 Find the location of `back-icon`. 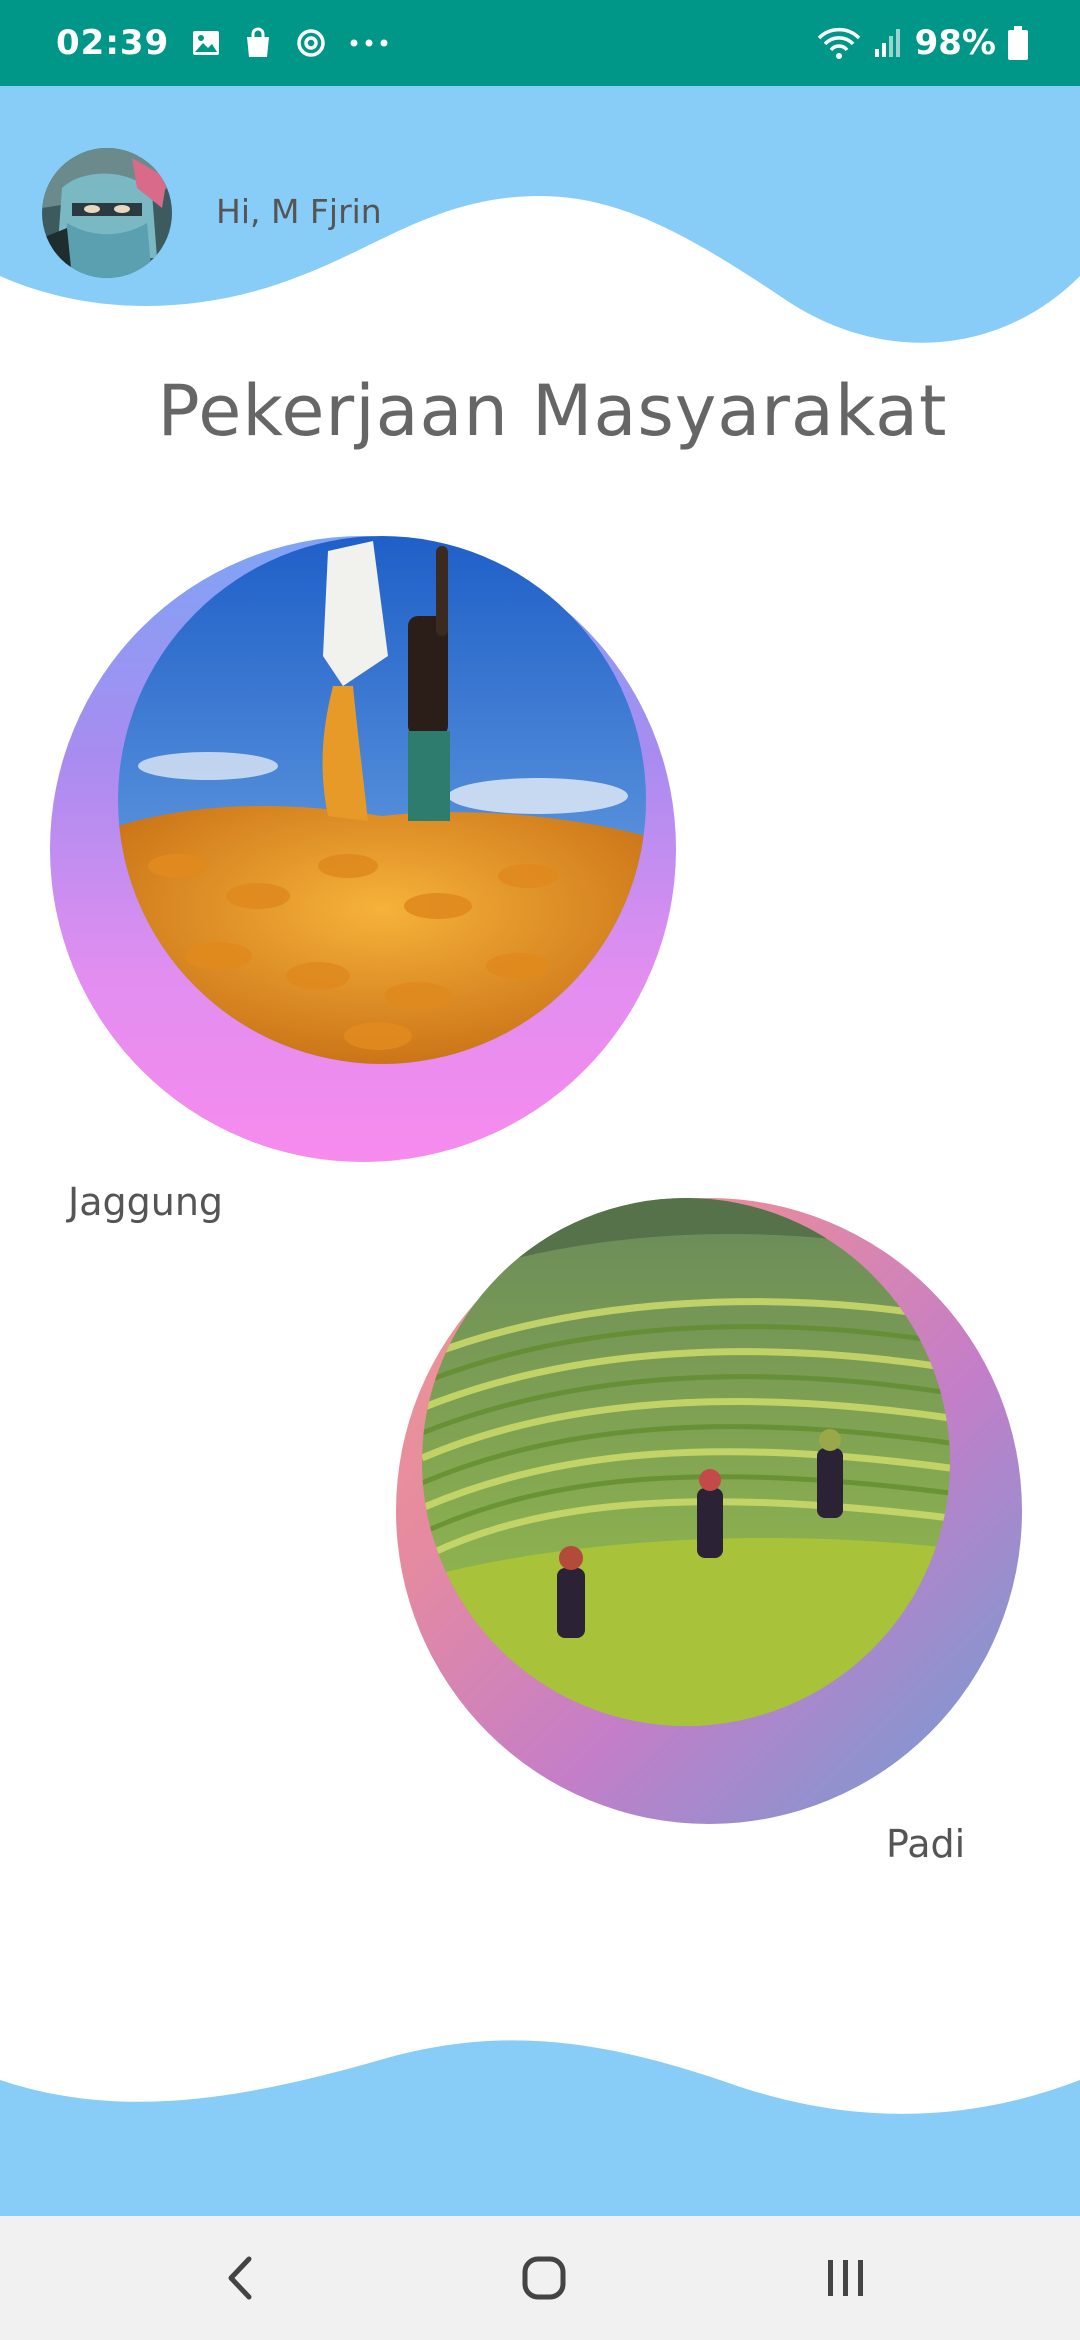

back-icon is located at coordinates (240, 2278).